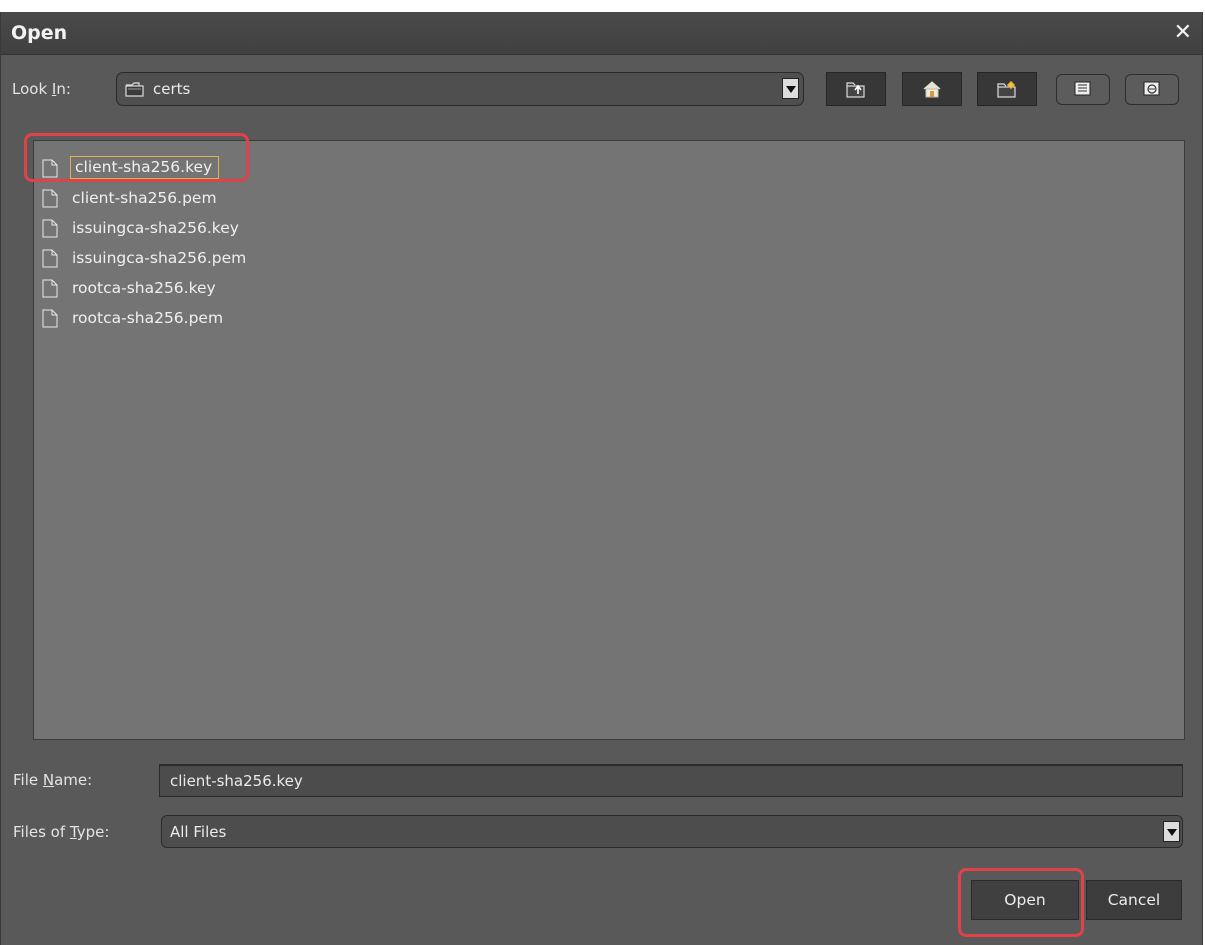  What do you see at coordinates (39, 33) in the screenshot?
I see `dialog-title: Open` at bounding box center [39, 33].